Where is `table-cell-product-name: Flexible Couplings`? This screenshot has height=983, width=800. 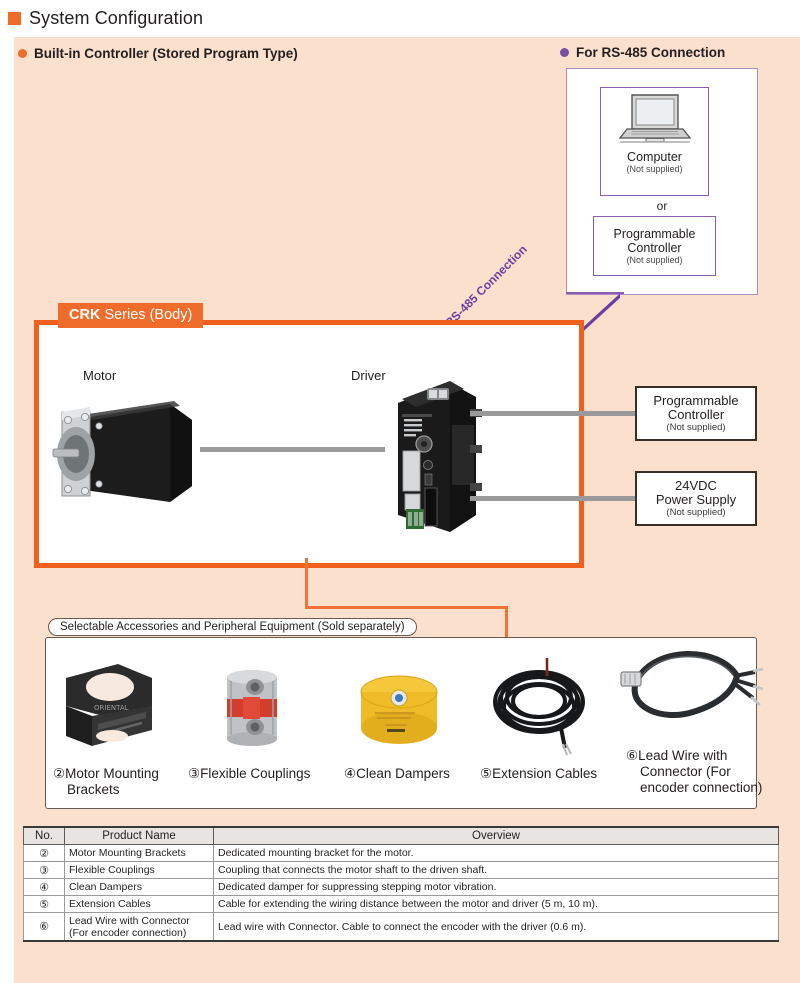
table-cell-product-name: Flexible Couplings is located at coordinates (139, 870).